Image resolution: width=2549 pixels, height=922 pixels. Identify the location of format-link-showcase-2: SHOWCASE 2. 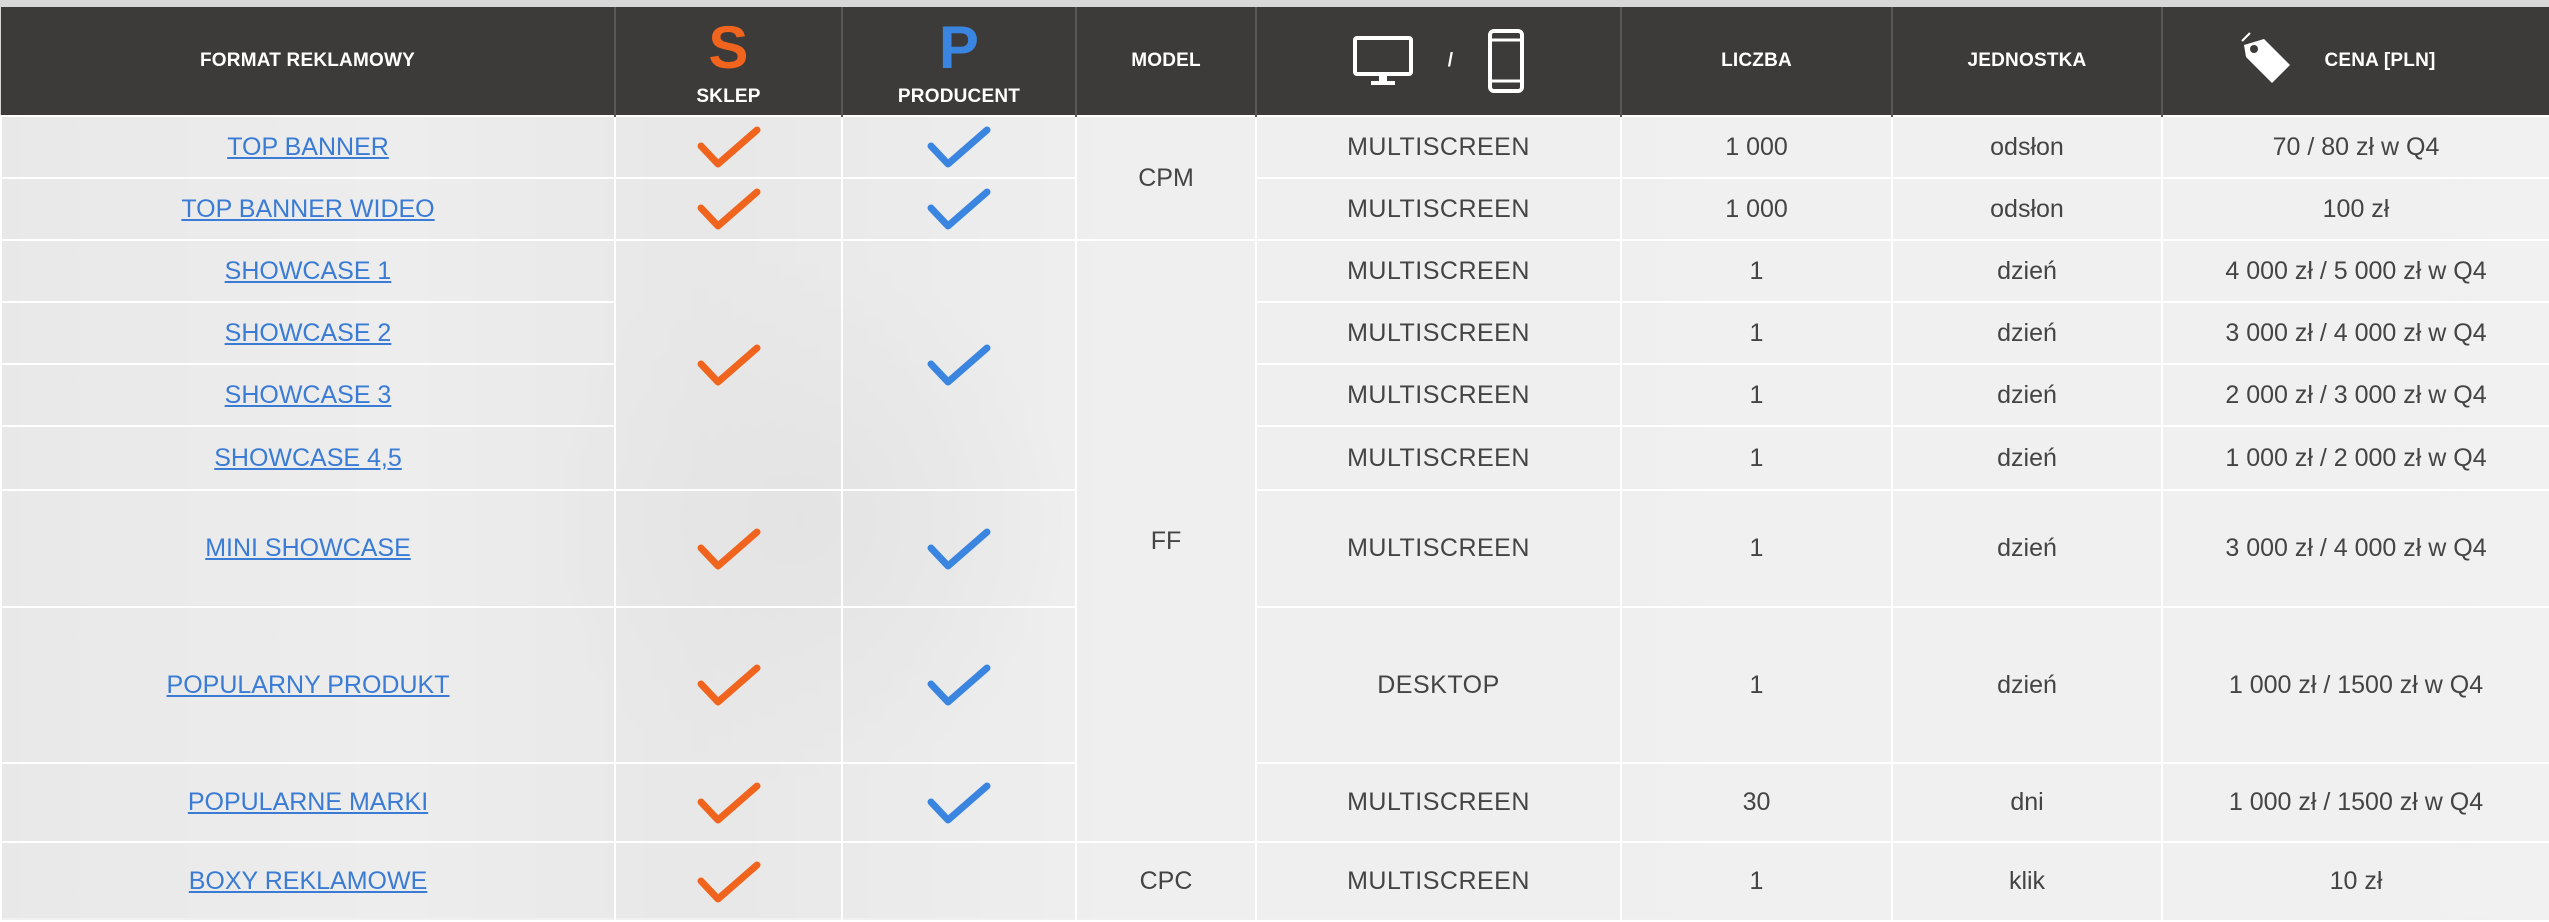
(308, 333).